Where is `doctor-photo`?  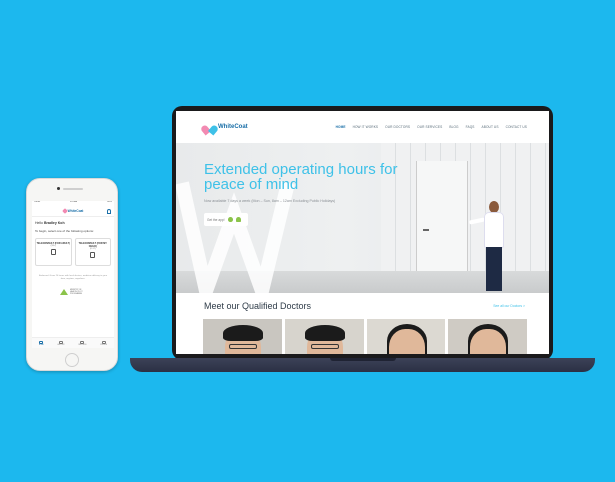
doctor-photo is located at coordinates (406, 341).